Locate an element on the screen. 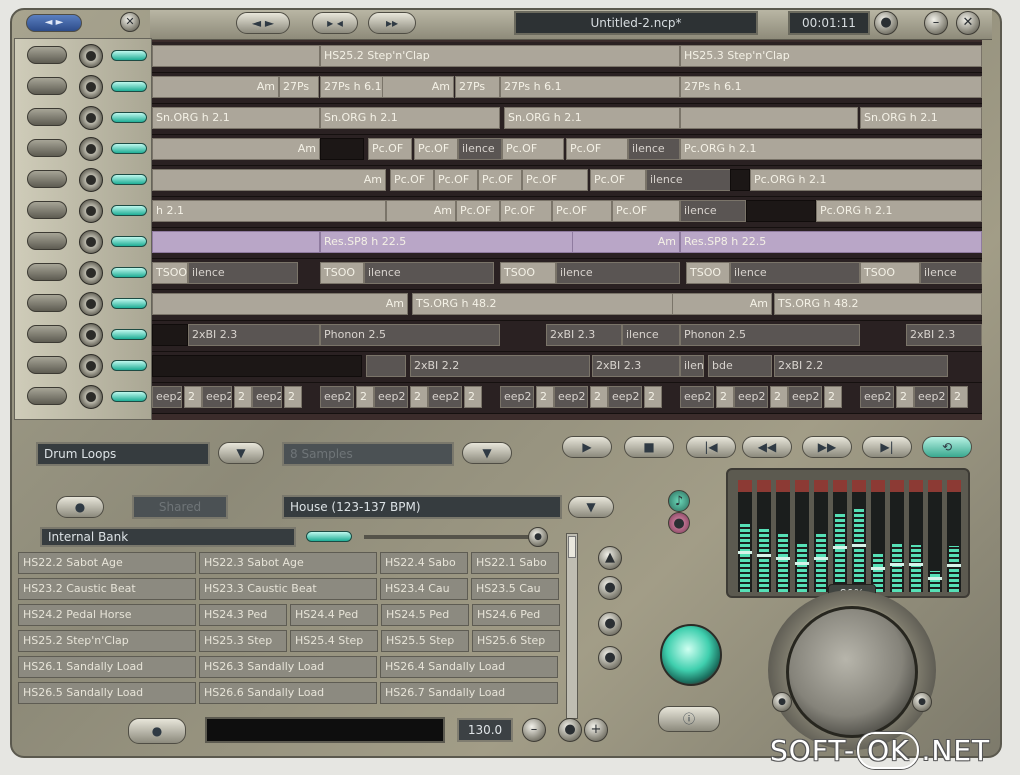  sample-item: HS24.4 Ped is located at coordinates (334, 615).